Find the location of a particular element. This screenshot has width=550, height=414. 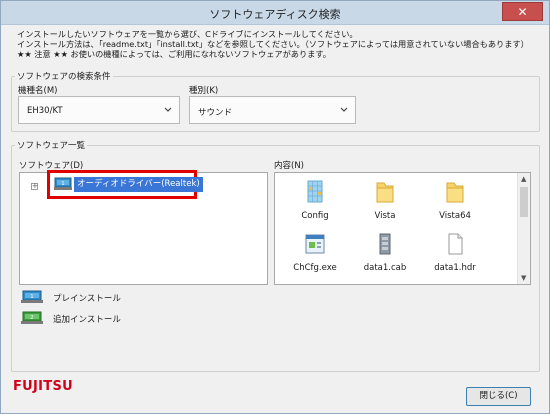

file-item: data1.cab is located at coordinates (385, 252).